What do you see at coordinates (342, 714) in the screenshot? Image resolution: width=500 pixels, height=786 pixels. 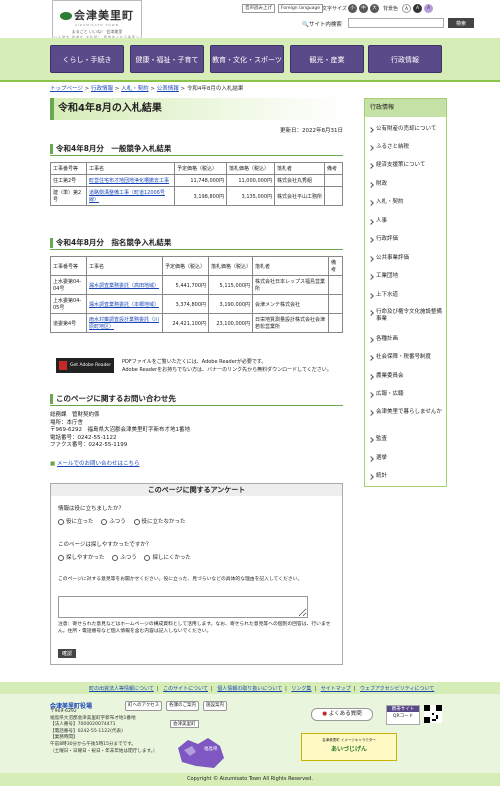 I see `faq-button: ● よくある質問` at bounding box center [342, 714].